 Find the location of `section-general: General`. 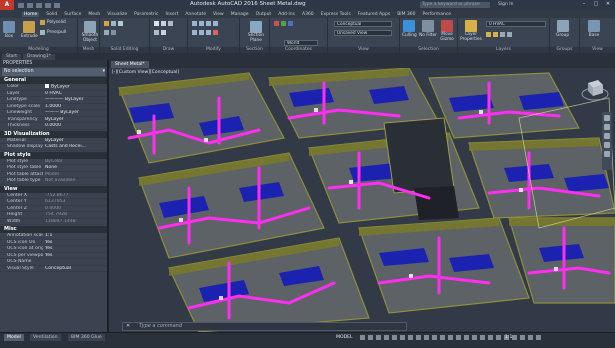

section-general: General is located at coordinates (53, 80).